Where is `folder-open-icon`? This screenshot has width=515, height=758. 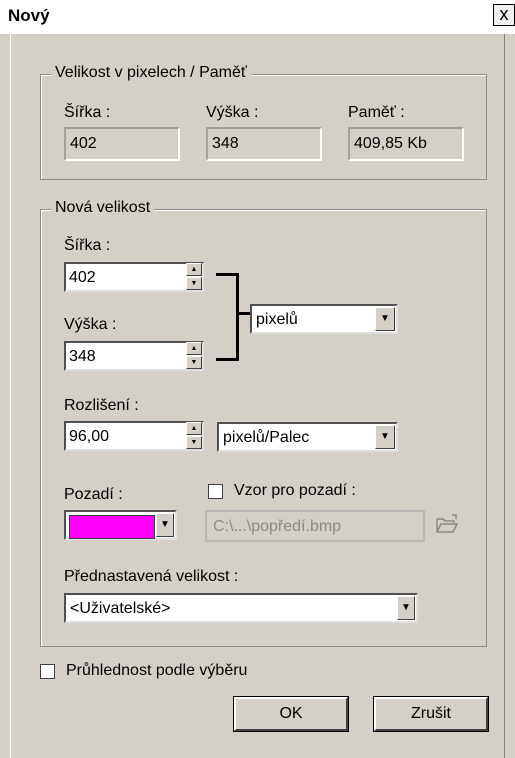
folder-open-icon is located at coordinates (447, 525).